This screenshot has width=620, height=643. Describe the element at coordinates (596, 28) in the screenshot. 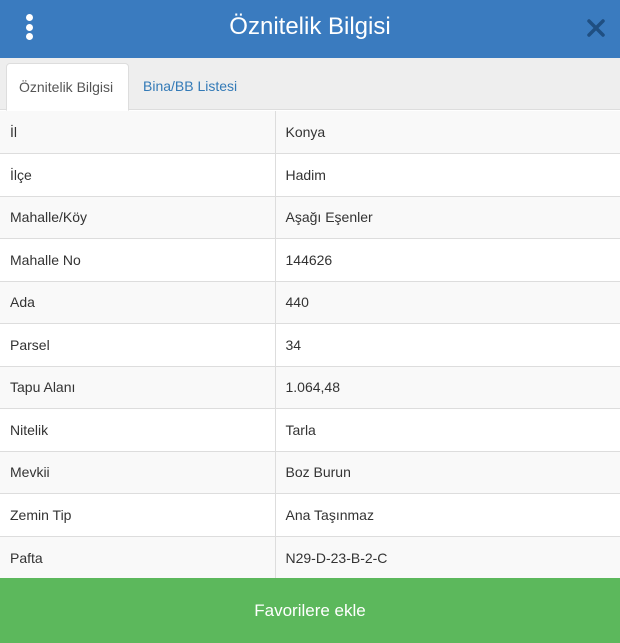

I see `close-icon` at that location.